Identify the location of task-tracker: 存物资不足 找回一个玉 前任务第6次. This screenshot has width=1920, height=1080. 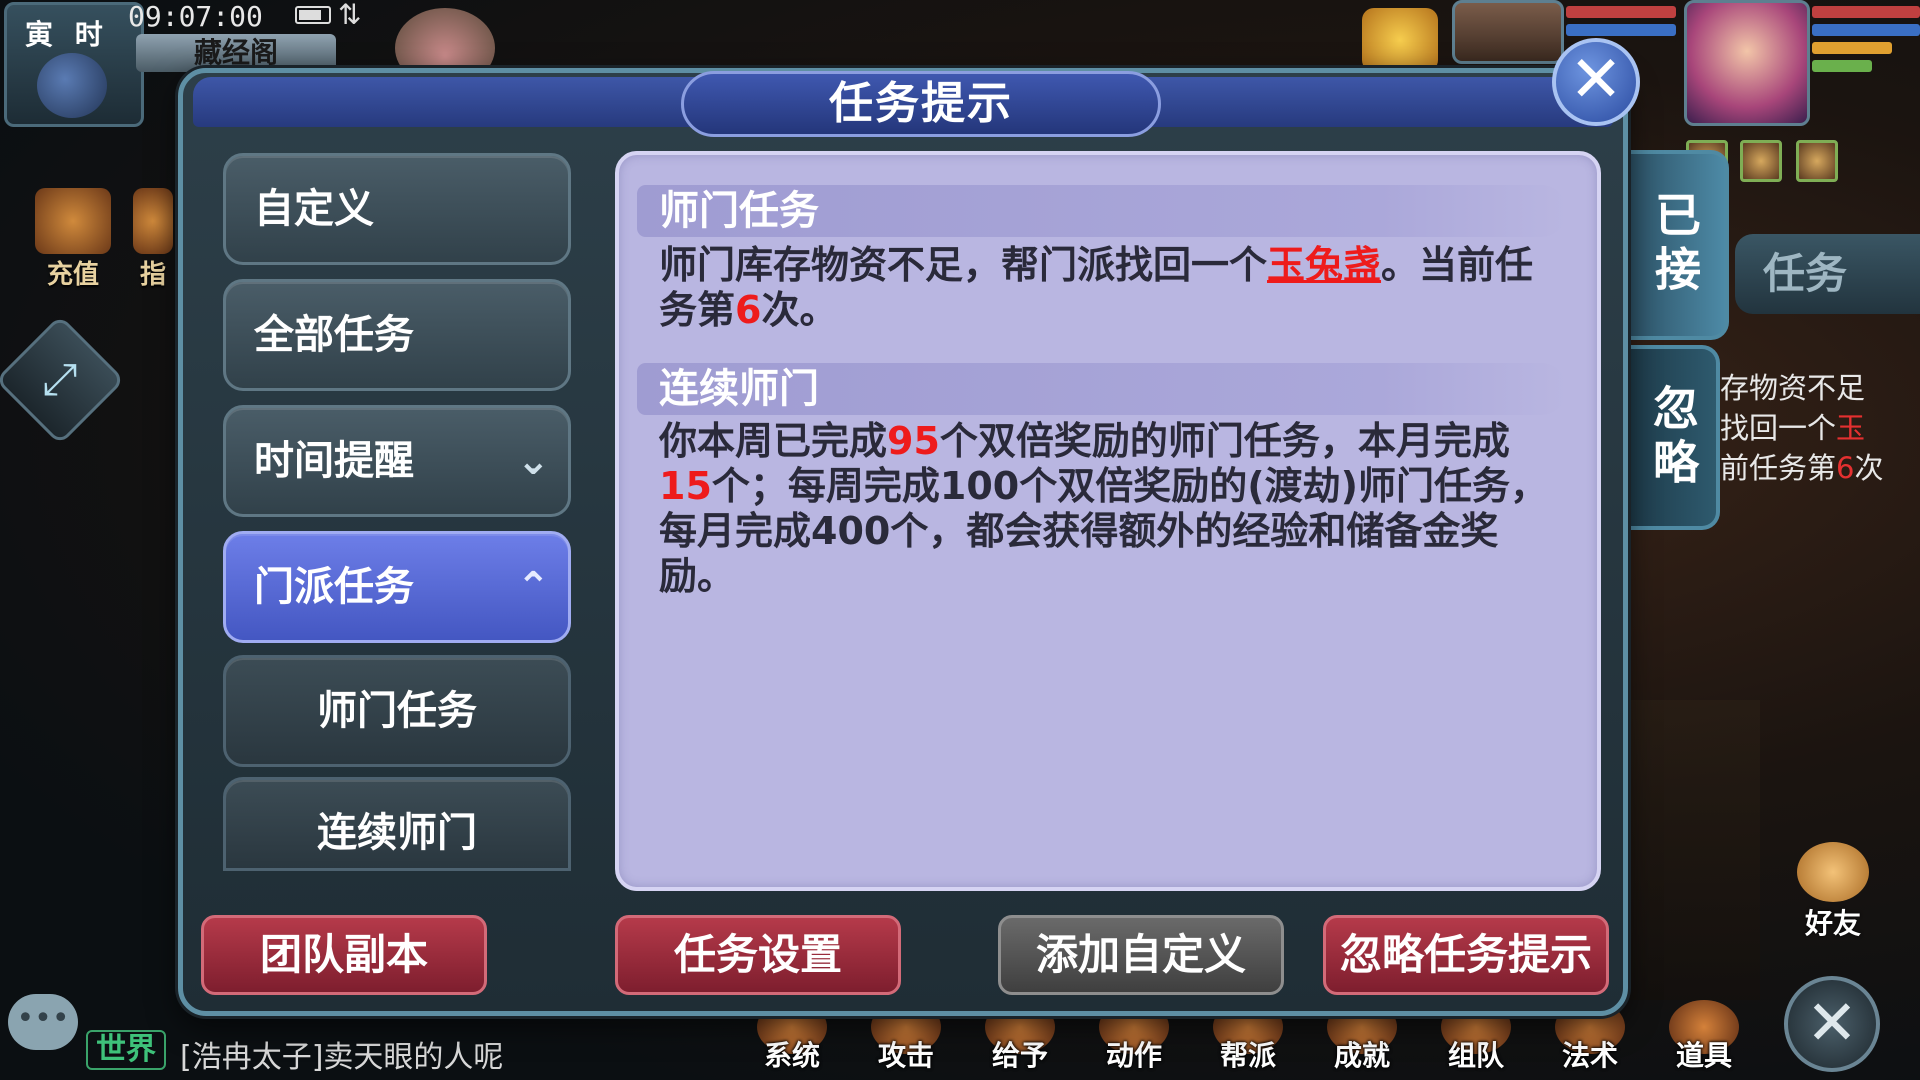
(1820, 428).